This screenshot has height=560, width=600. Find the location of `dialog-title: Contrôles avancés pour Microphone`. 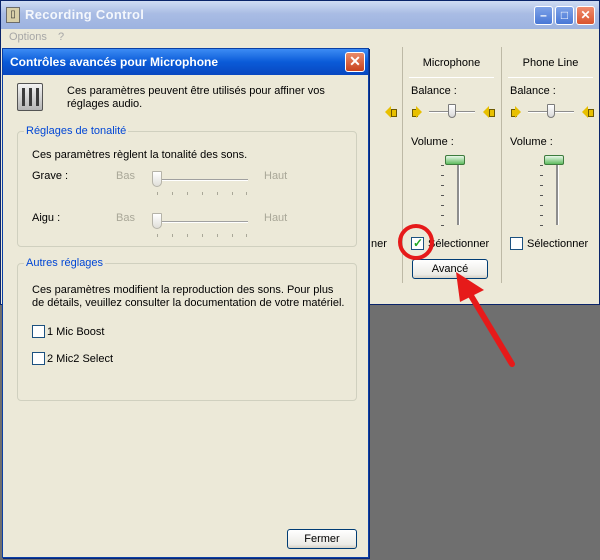

dialog-title: Contrôles avancés pour Microphone is located at coordinates (114, 62).